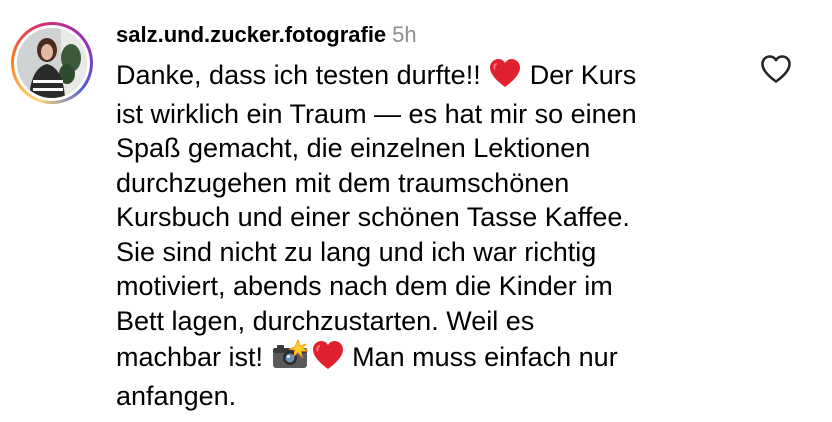  I want to click on avatar-photo-icon, so click(52, 63).